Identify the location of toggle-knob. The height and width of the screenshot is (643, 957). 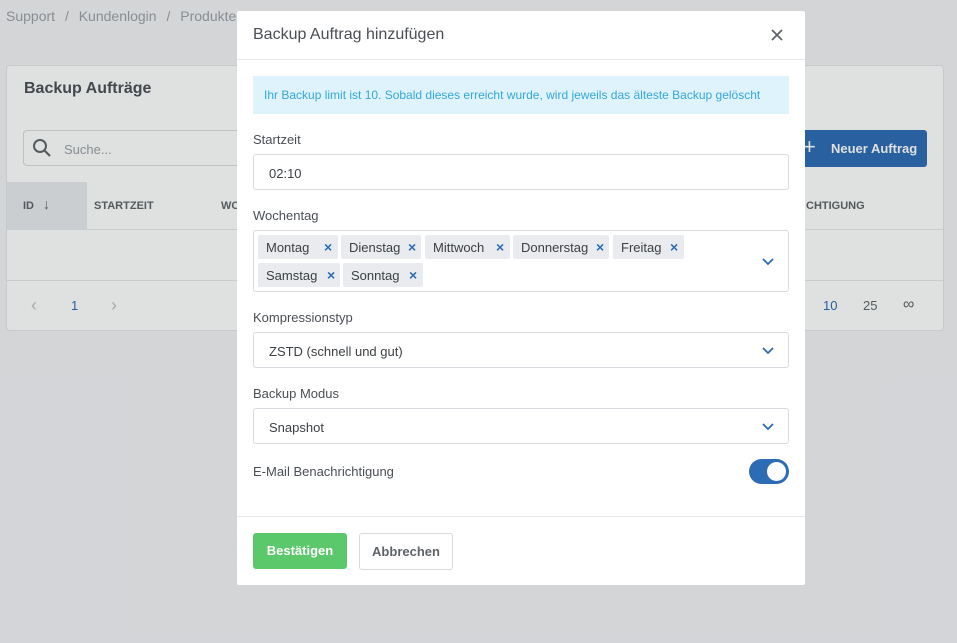
(776, 471).